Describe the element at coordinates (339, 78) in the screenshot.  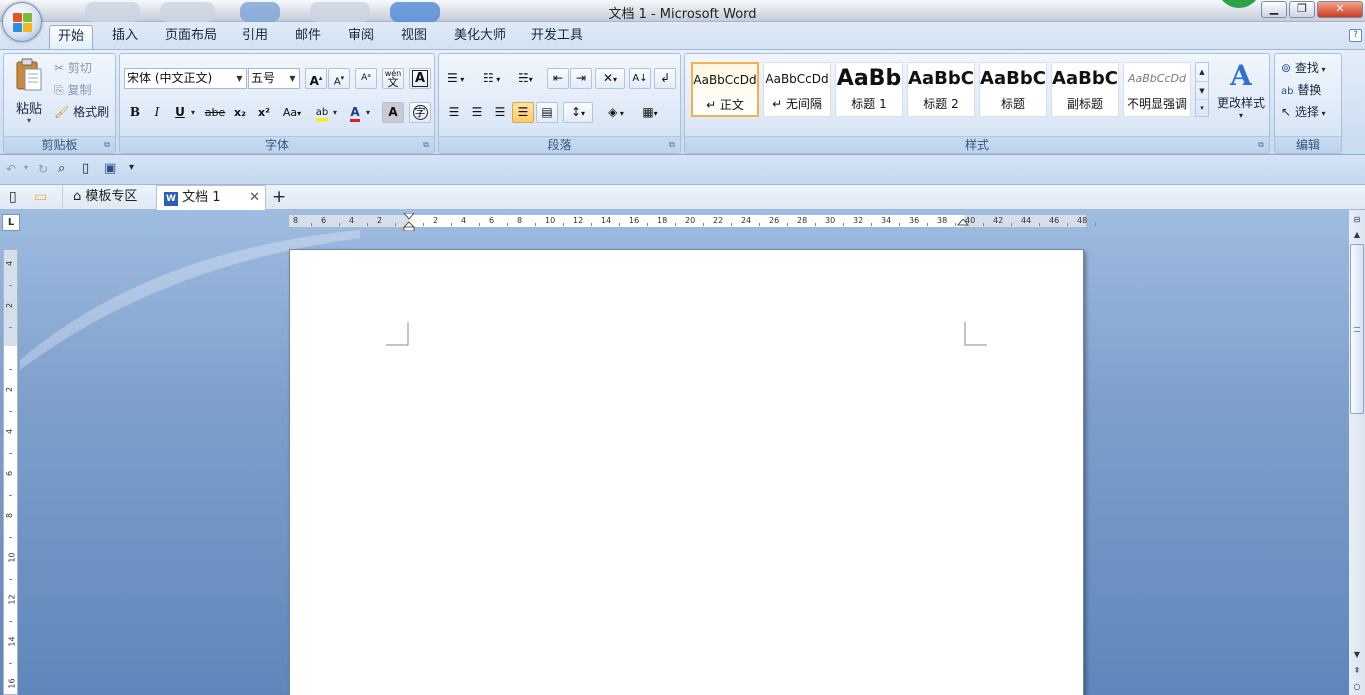
I see `shrink-font-button: A▾` at that location.